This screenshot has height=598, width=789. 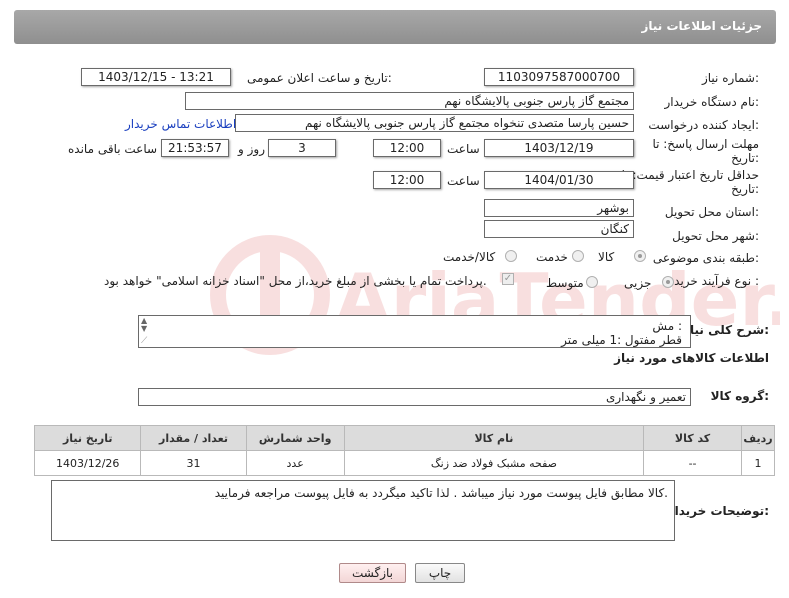 I want to click on print-button: چاپ, so click(x=440, y=573).